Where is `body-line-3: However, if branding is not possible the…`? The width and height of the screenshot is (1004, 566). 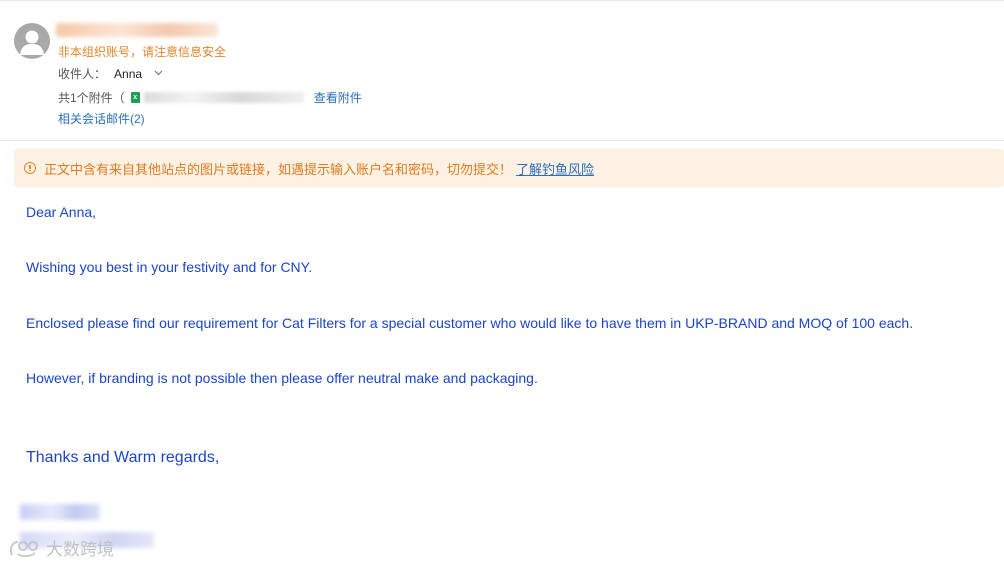
body-line-3: However, if branding is not possible the… is located at coordinates (282, 378).